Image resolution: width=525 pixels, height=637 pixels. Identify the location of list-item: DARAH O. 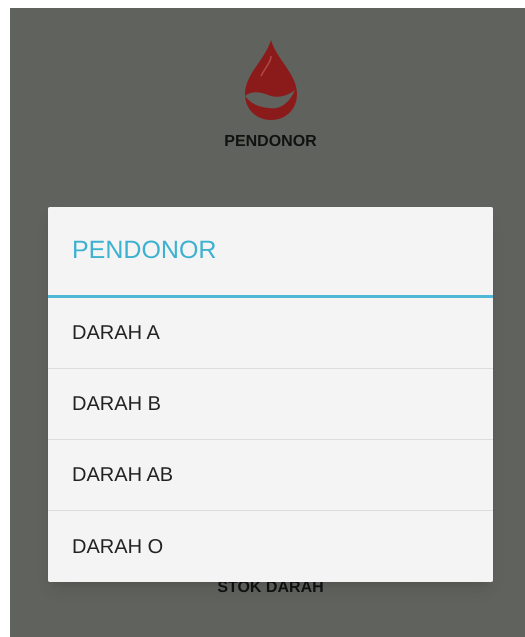
(270, 546).